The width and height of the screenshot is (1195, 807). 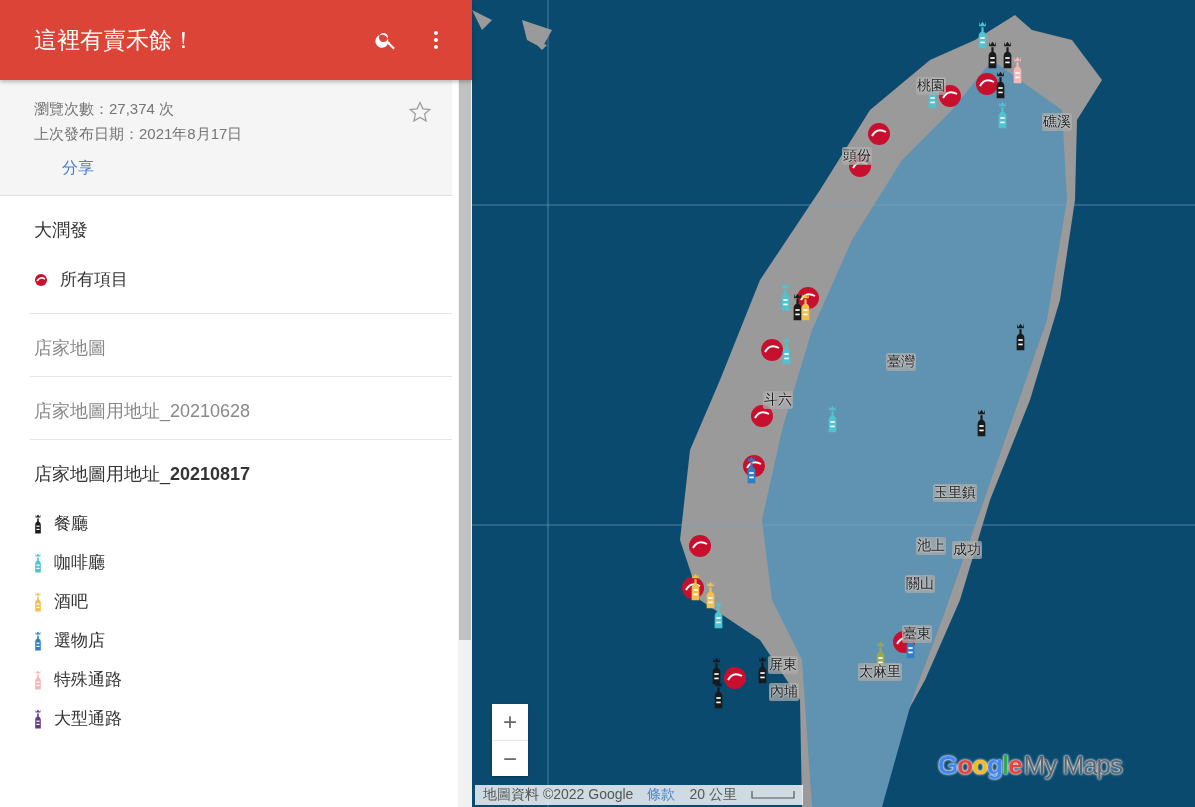 What do you see at coordinates (510, 722) in the screenshot?
I see `zoom-in-button: +` at bounding box center [510, 722].